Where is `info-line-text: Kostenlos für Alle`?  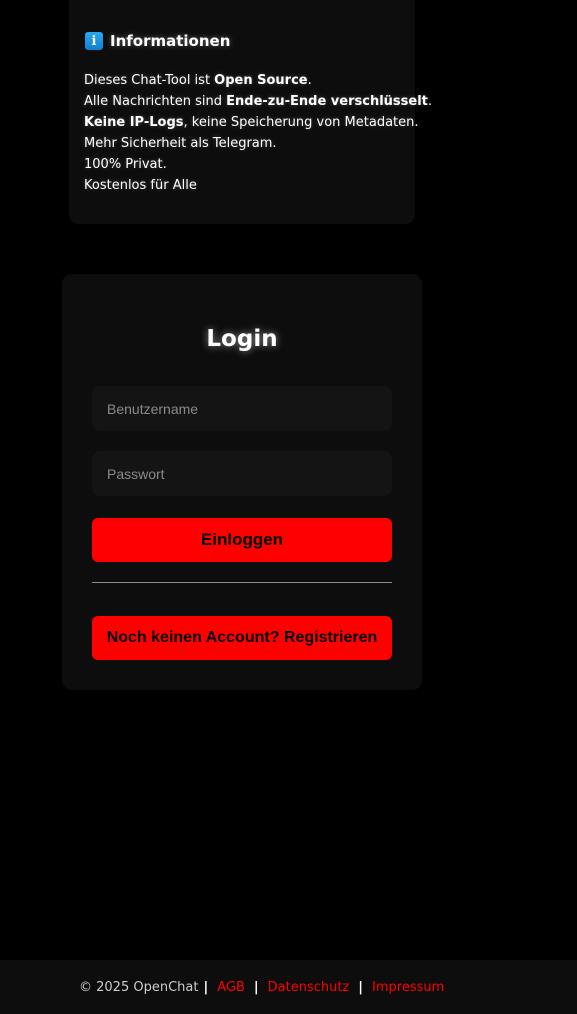
info-line-text: Kostenlos für Alle is located at coordinates (140, 185).